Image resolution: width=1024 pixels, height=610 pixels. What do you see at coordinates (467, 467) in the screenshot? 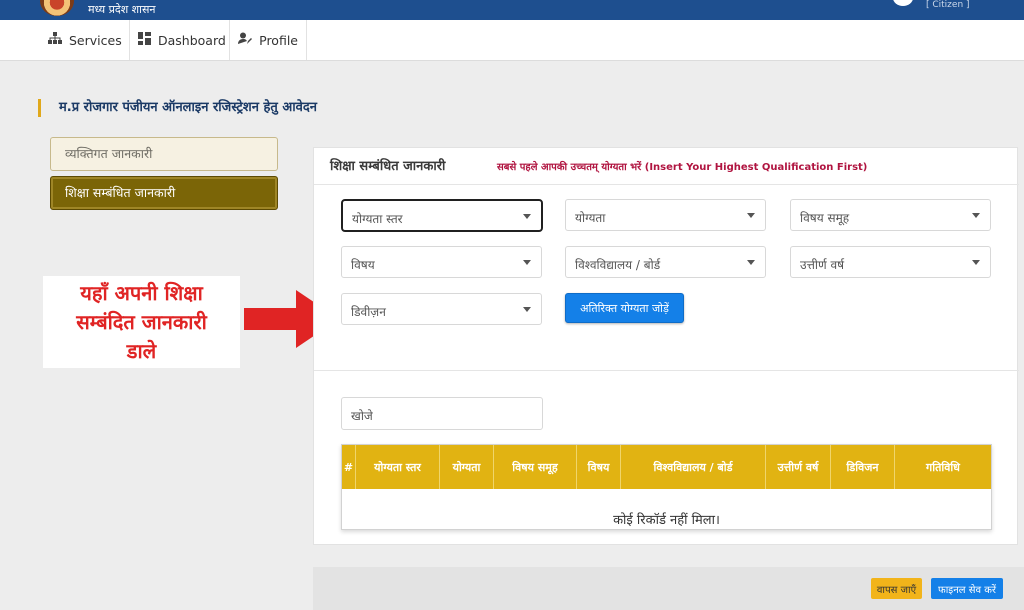
I see `table-header-qualification: योग्यता` at bounding box center [467, 467].